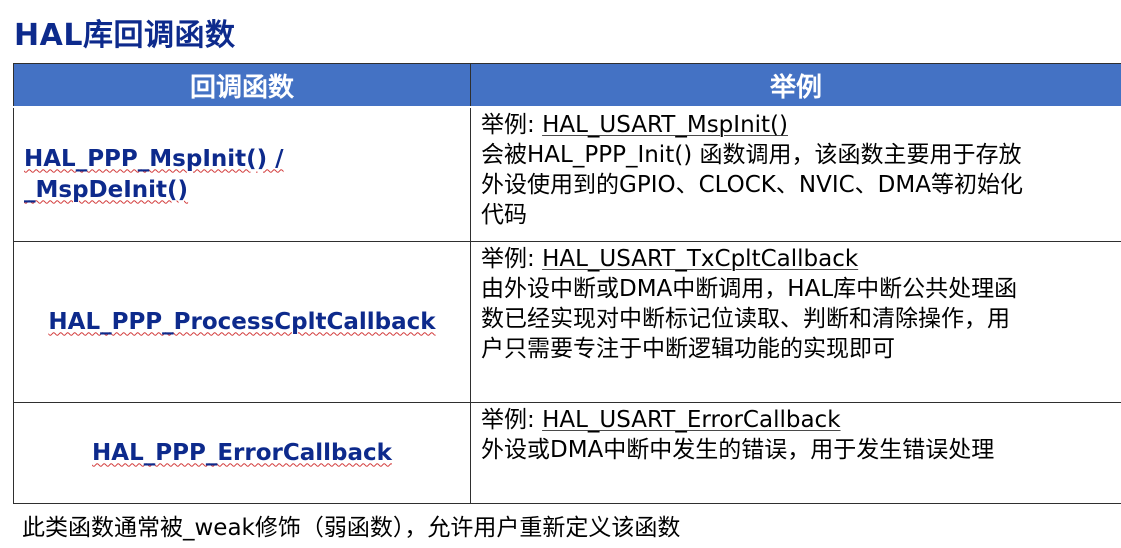 The image size is (1121, 548). I want to click on function-name-line: HAL_PPP_ProcessCpltCallback, so click(242, 321).